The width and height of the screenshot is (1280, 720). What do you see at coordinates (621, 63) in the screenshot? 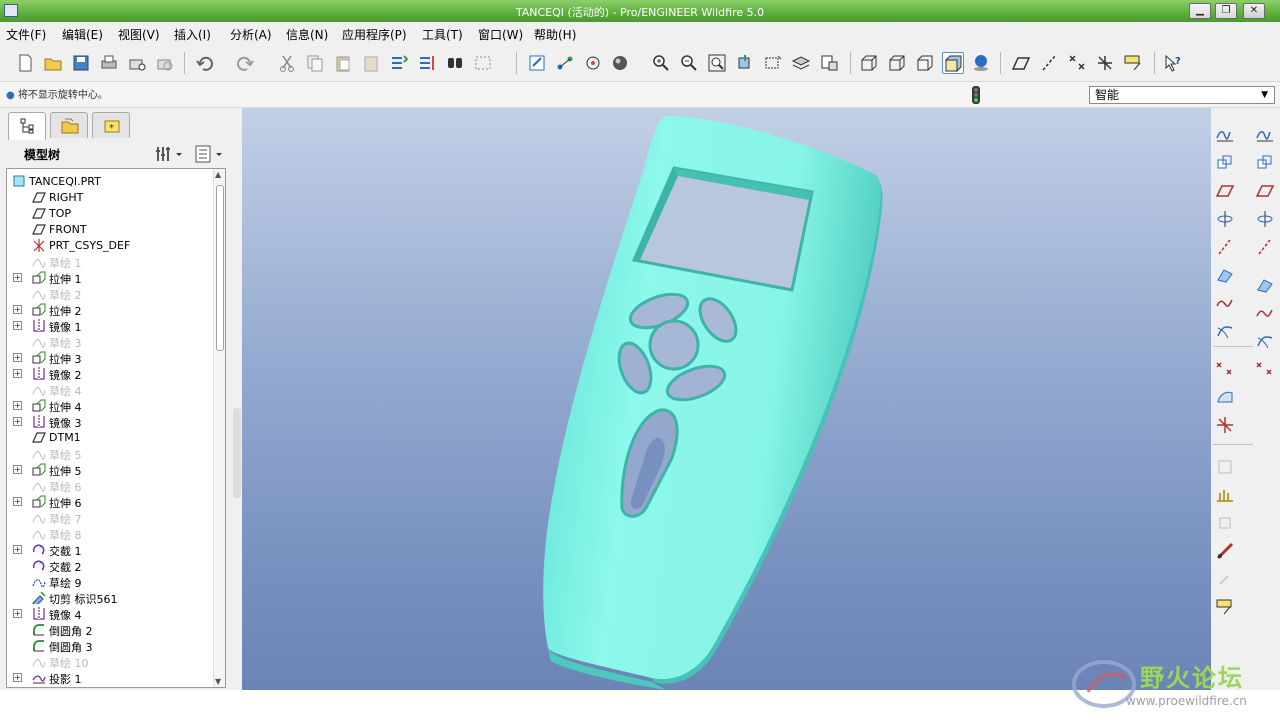
I see `appearance-icon` at bounding box center [621, 63].